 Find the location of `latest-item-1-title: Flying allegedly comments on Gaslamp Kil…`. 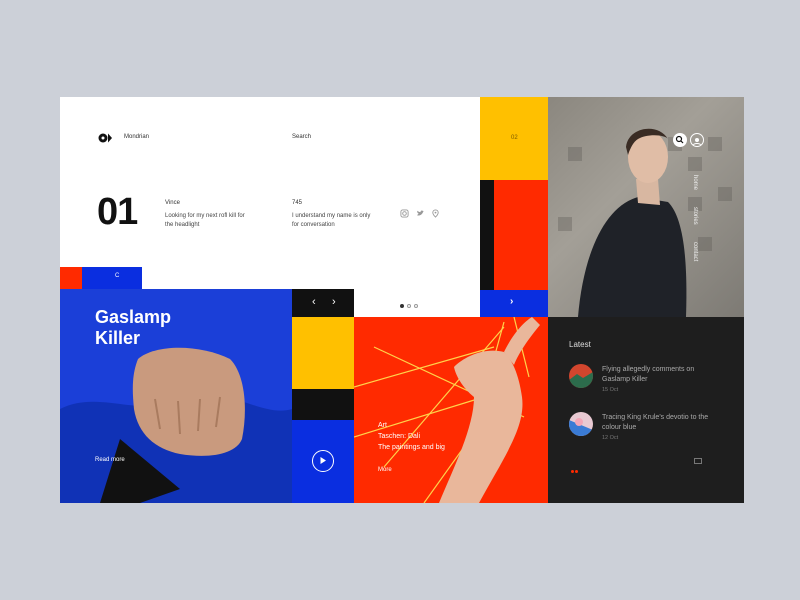

latest-item-1-title: Flying allegedly comments on Gaslamp Kil… is located at coordinates (652, 375).